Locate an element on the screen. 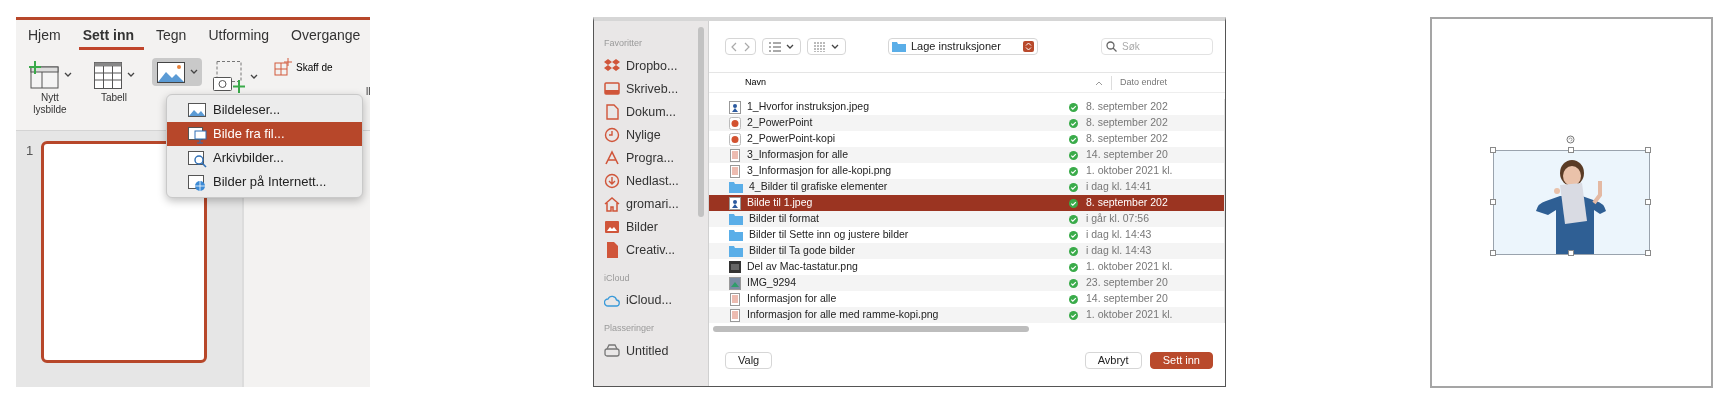 The image size is (1732, 414). photo-file-icon is located at coordinates (735, 283).